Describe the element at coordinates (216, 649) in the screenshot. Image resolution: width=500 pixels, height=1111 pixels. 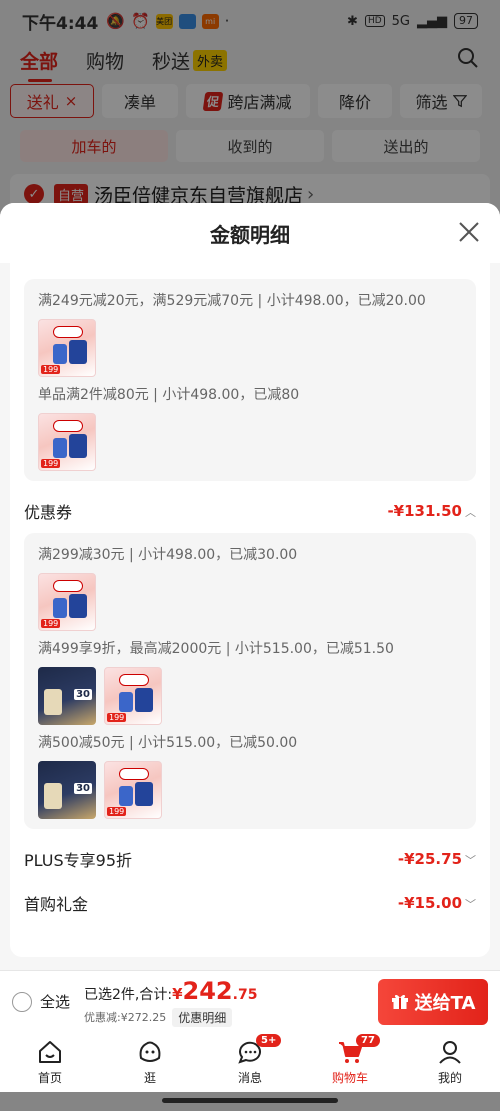
I see `coupon-rule: 满499享9折，最高减2000元 | 小计515.00，已减51.50` at that location.